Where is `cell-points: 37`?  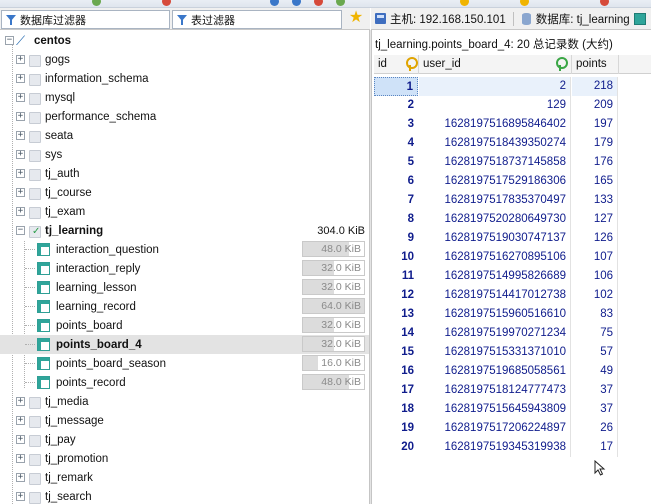
cell-points: 37 is located at coordinates (595, 409).